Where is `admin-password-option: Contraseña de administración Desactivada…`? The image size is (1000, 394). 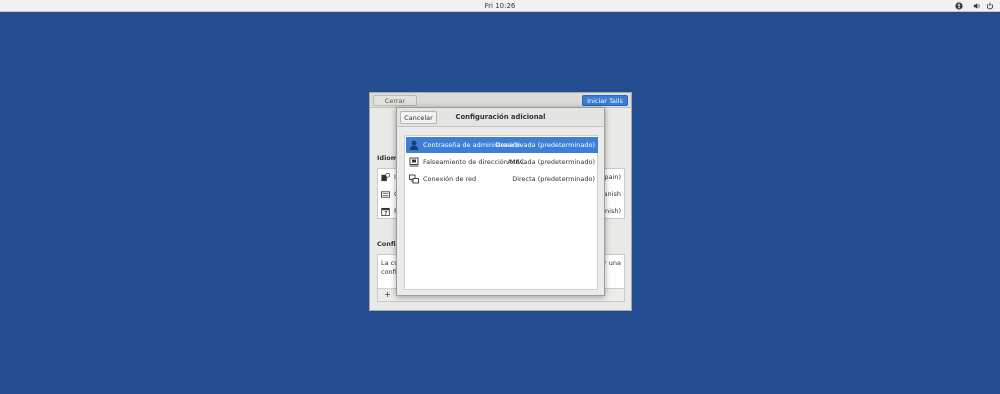 admin-password-option: Contraseña de administración Desactivada… is located at coordinates (502, 145).